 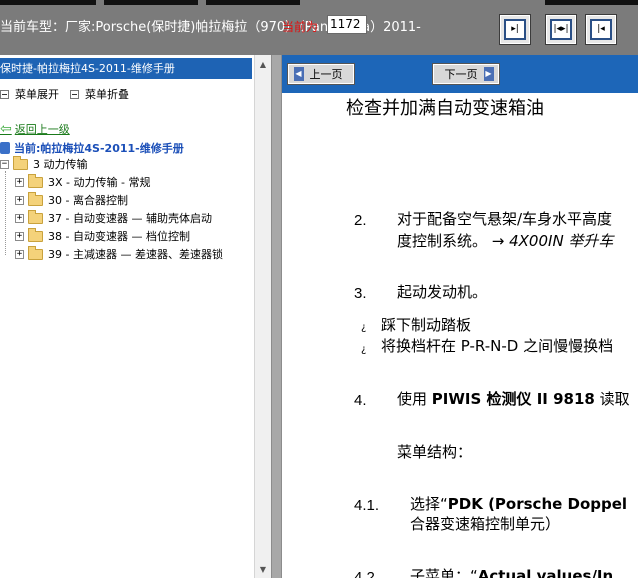 I want to click on window-tab-strip, so click(x=319, y=2).